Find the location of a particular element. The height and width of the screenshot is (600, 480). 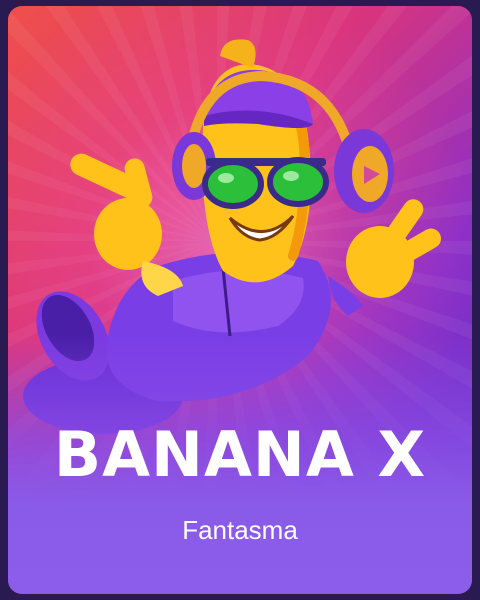

game-title: BANANA X is located at coordinates (240, 454).